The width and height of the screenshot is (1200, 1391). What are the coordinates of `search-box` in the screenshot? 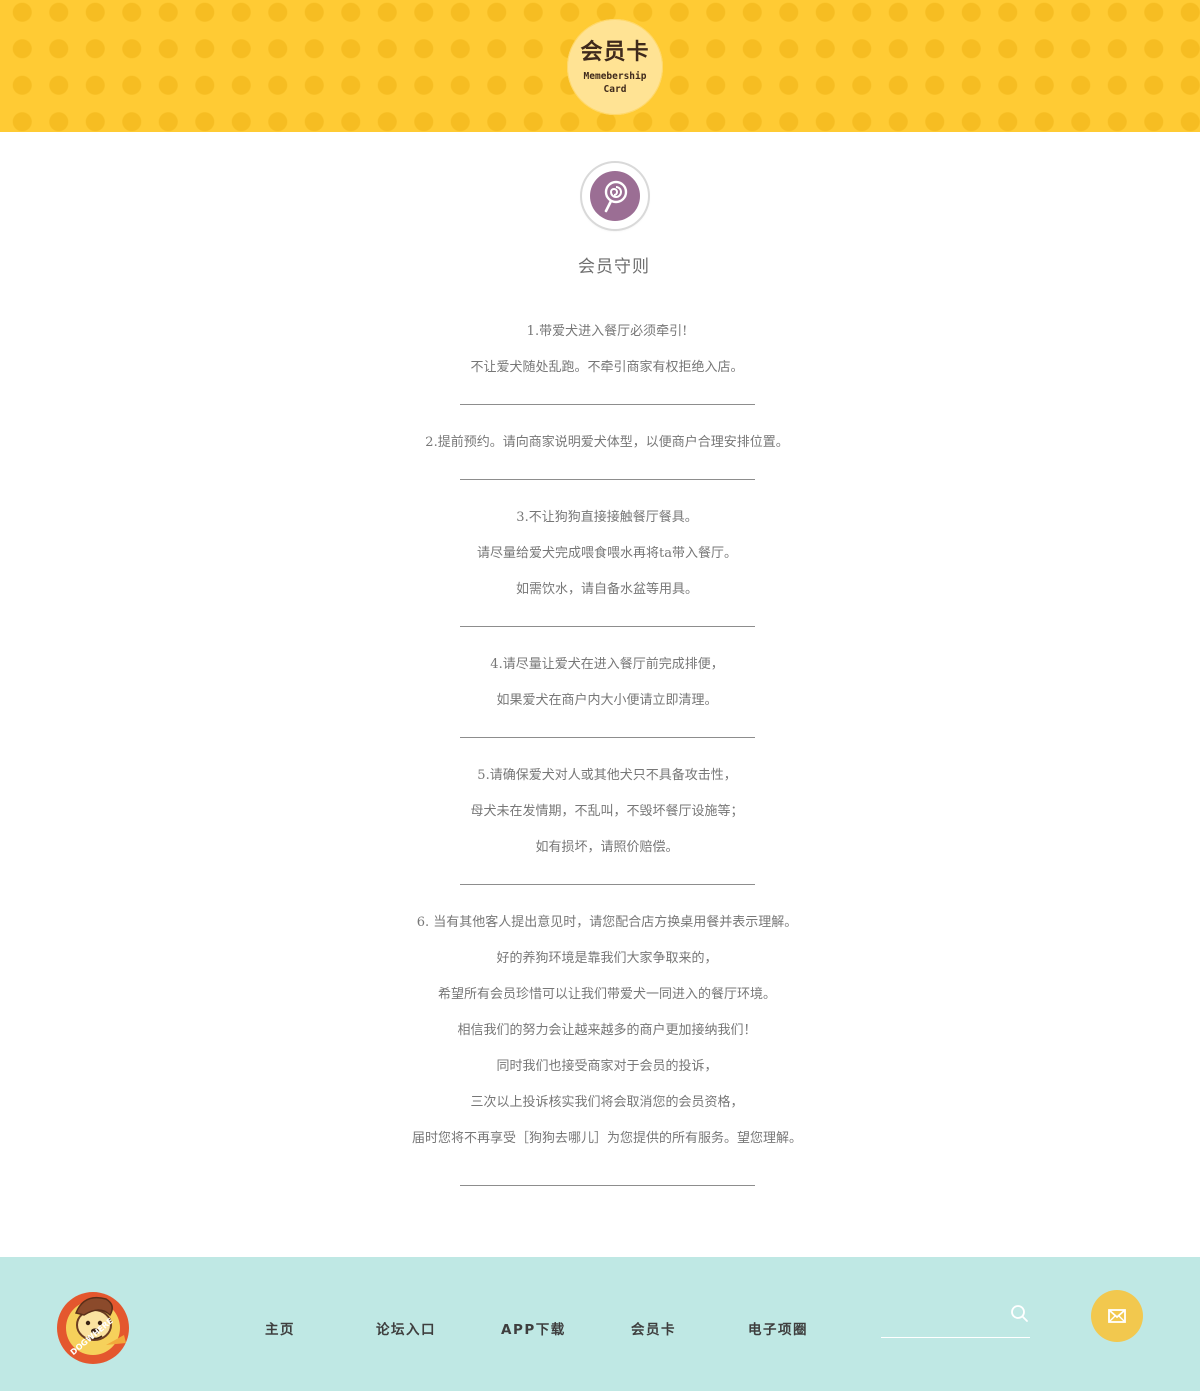 It's located at (955, 1317).